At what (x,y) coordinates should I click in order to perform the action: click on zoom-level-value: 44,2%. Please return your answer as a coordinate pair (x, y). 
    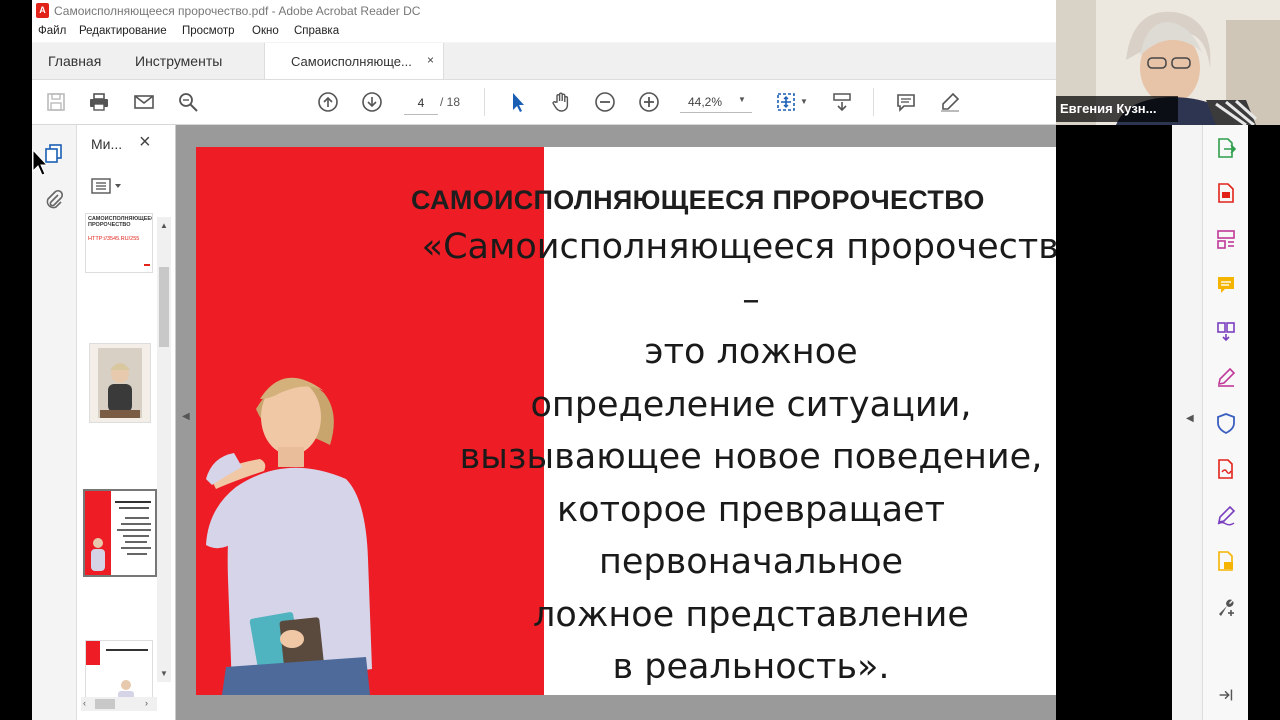
    Looking at the image, I should click on (705, 102).